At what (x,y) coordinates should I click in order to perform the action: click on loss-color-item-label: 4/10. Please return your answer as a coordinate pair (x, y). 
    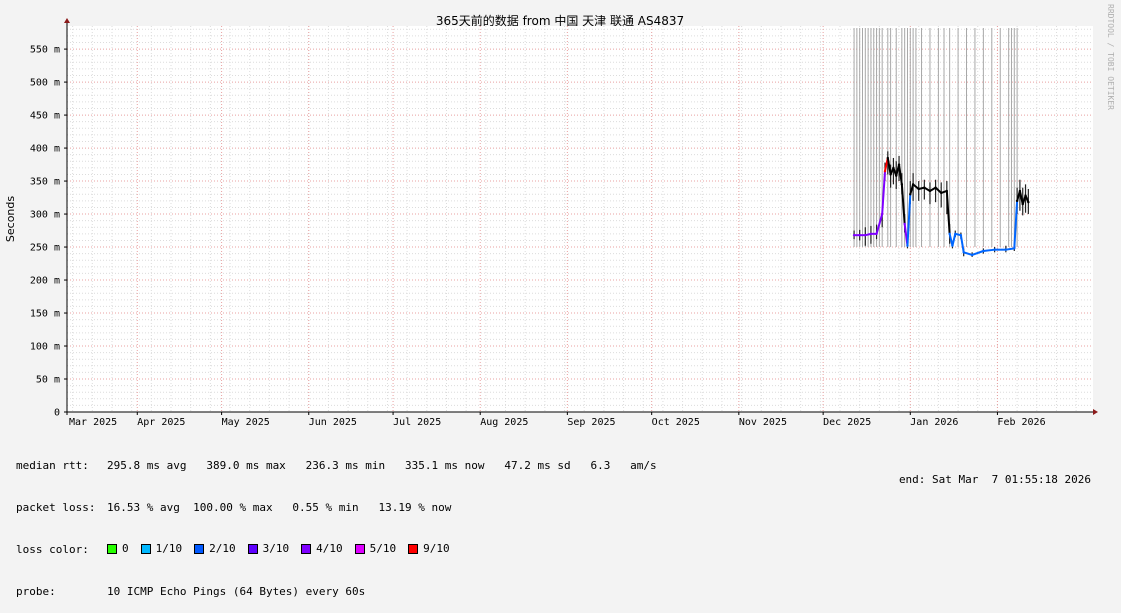
    Looking at the image, I should click on (329, 548).